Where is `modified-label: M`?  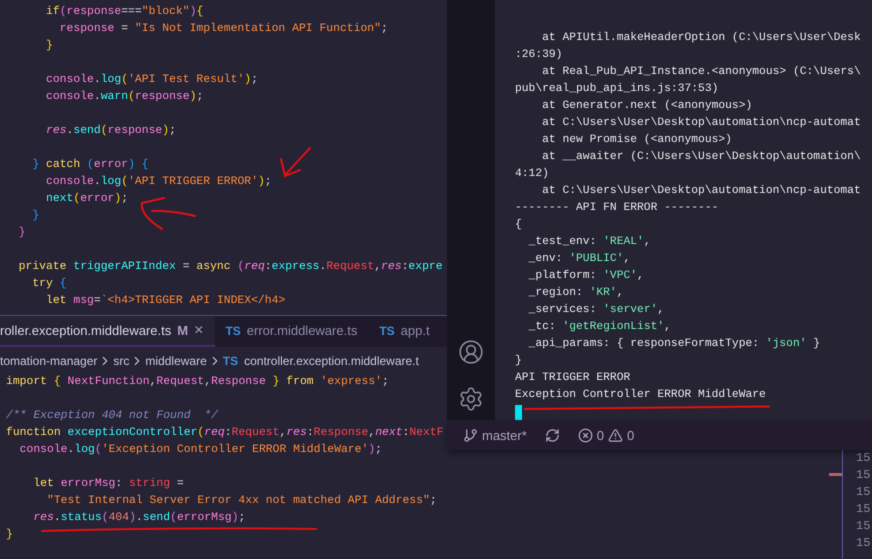 modified-label: M is located at coordinates (182, 330).